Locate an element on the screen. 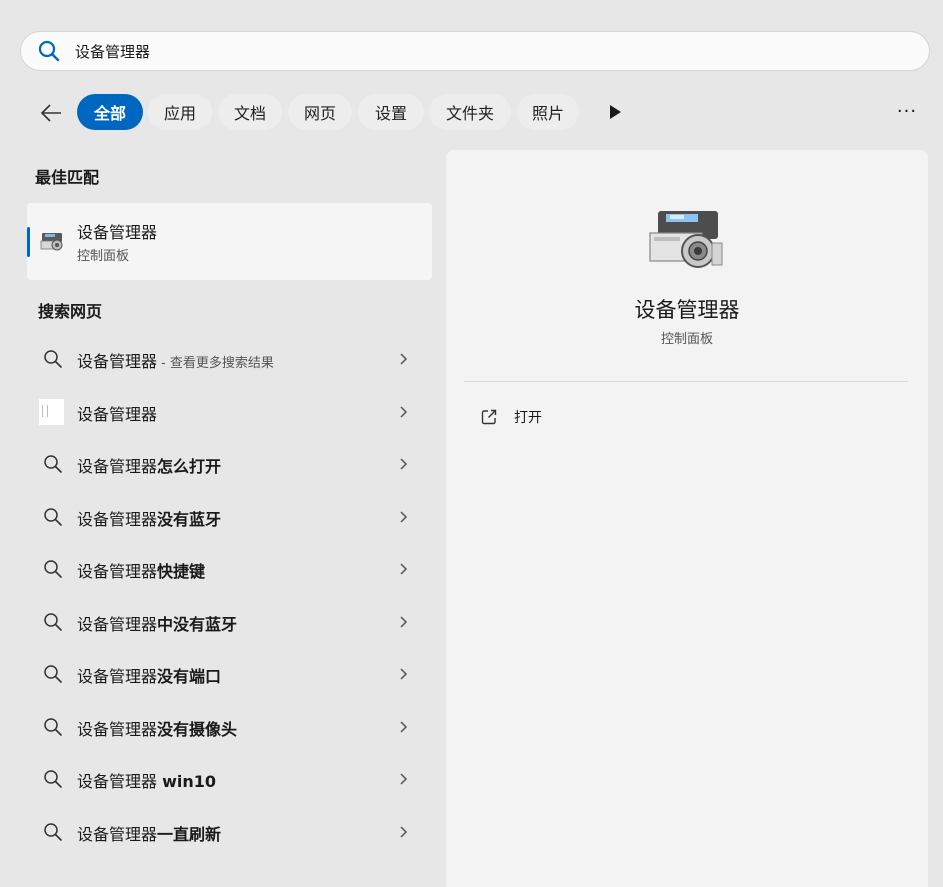 Image resolution: width=943 pixels, height=887 pixels. web-result-row: 设备管理器怎么打开 is located at coordinates (222, 464).